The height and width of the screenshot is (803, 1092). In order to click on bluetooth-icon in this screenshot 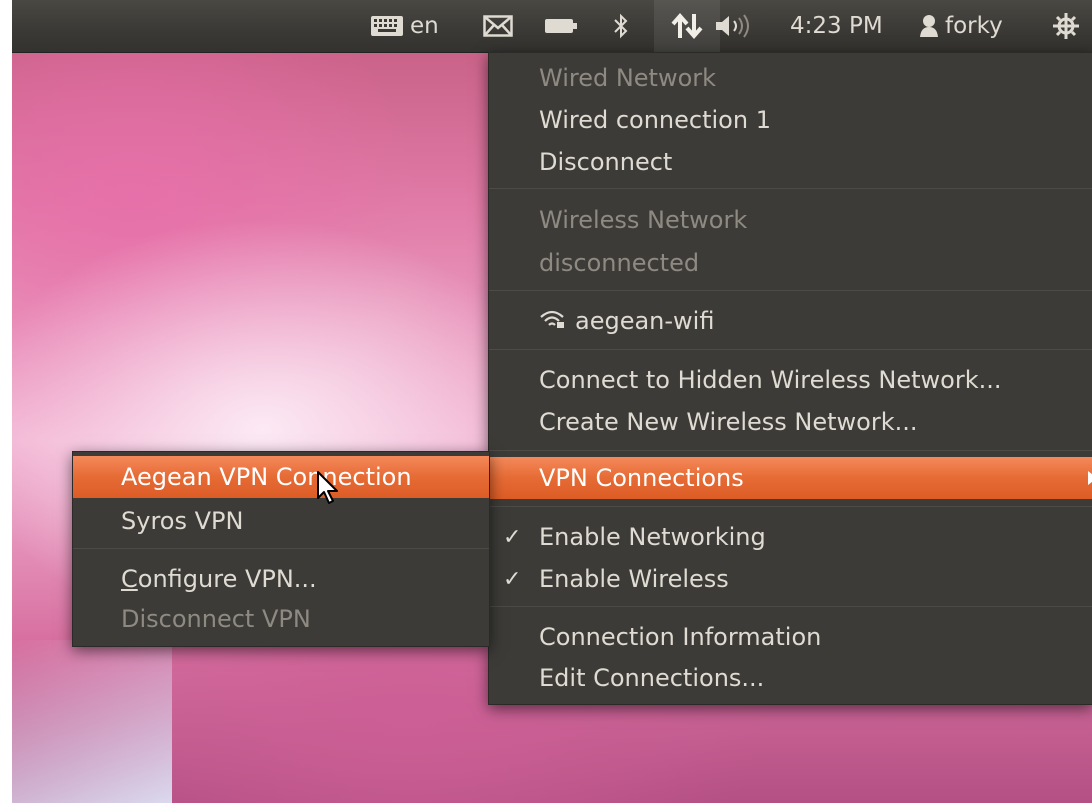, I will do `click(621, 26)`.